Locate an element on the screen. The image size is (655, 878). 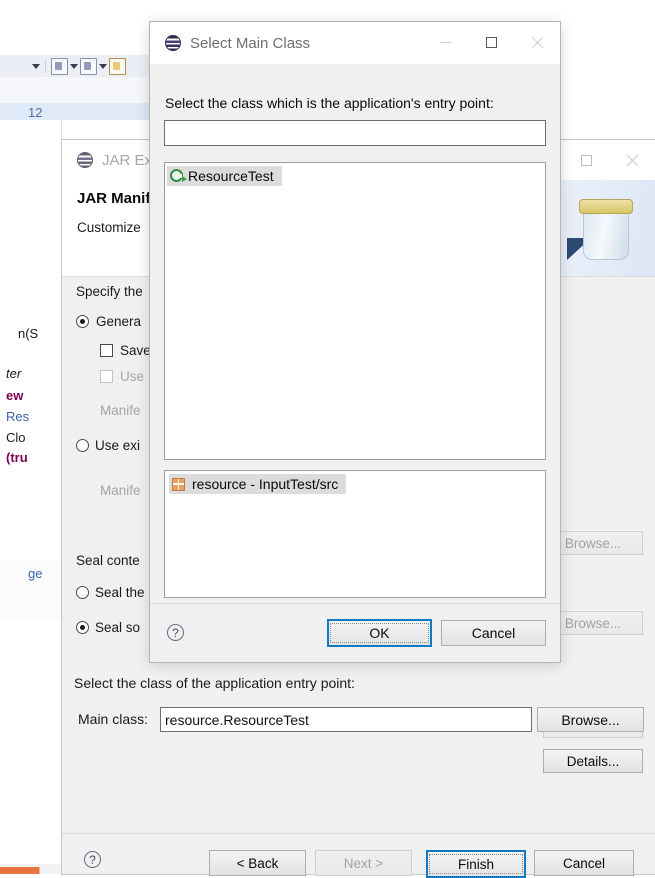
select-main-class-window-controls is located at coordinates (491, 42).